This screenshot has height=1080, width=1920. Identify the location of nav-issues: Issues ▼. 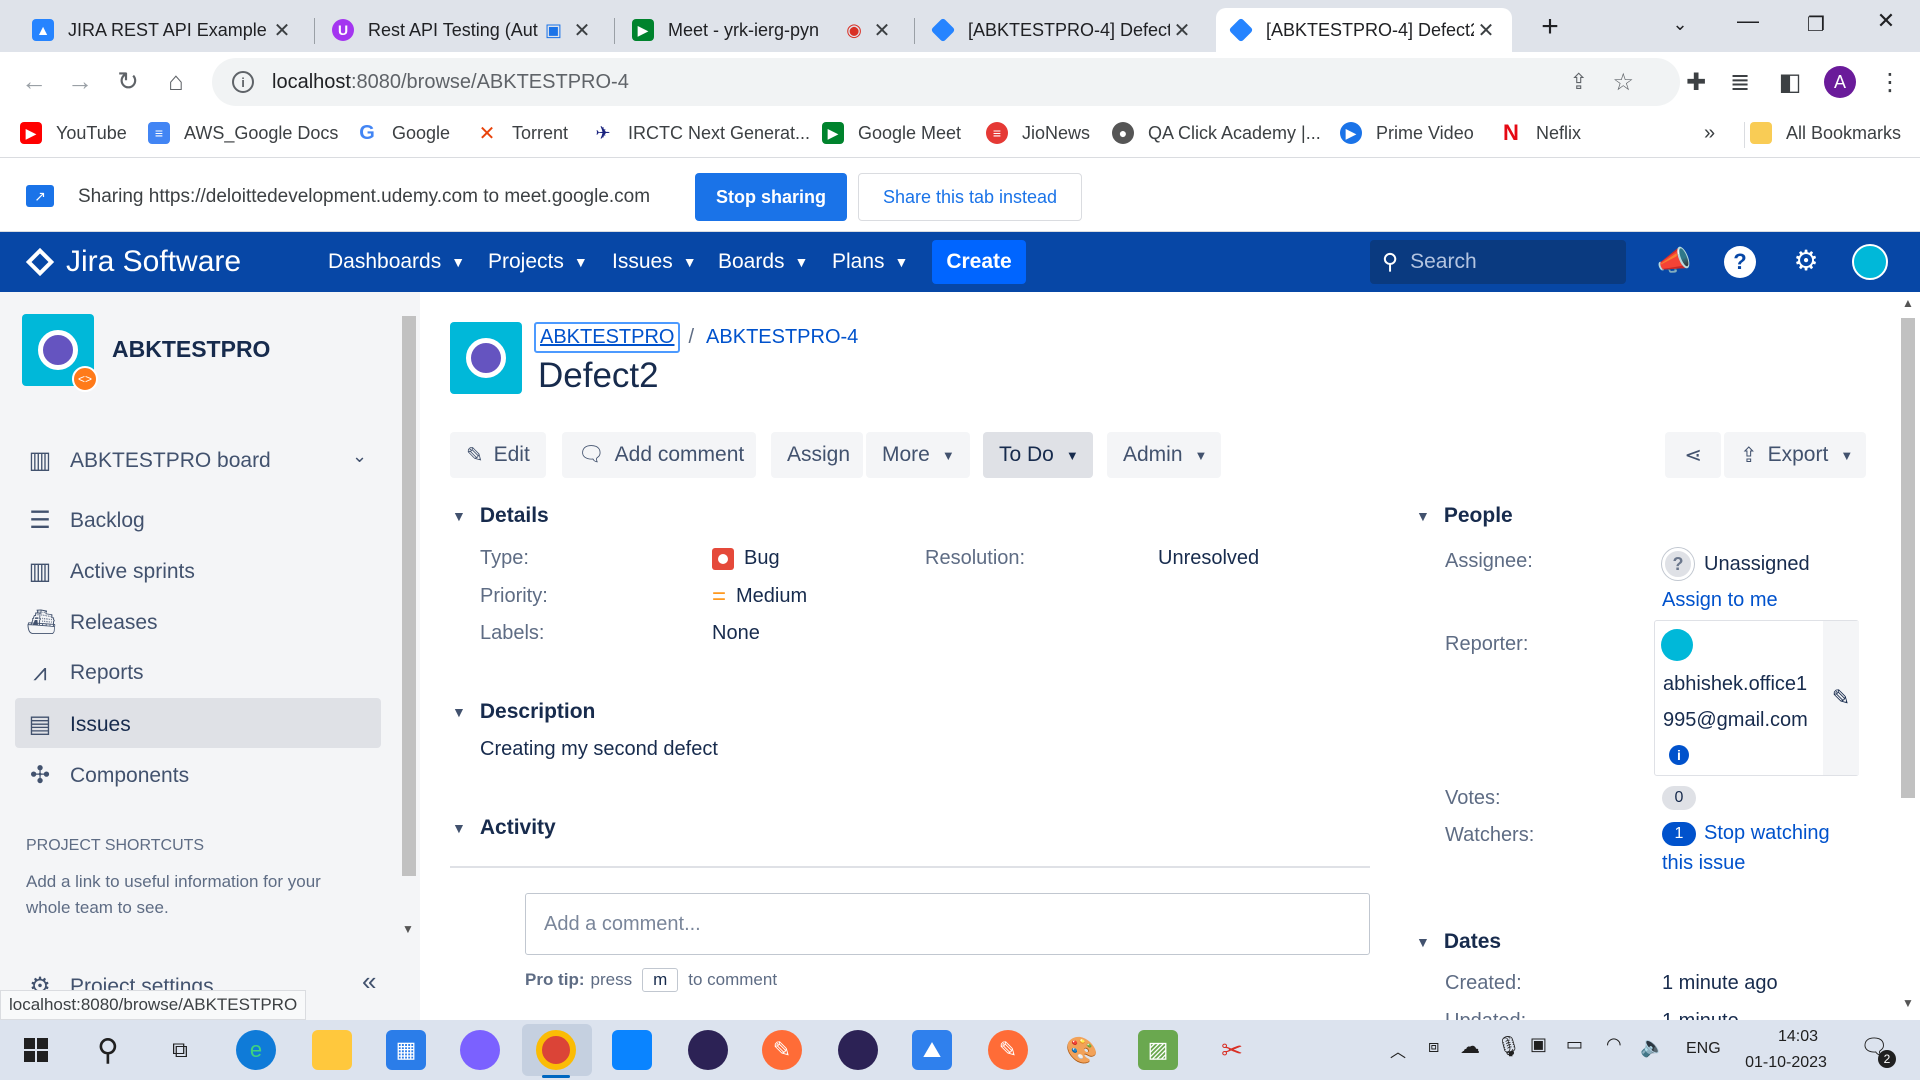
(654, 262).